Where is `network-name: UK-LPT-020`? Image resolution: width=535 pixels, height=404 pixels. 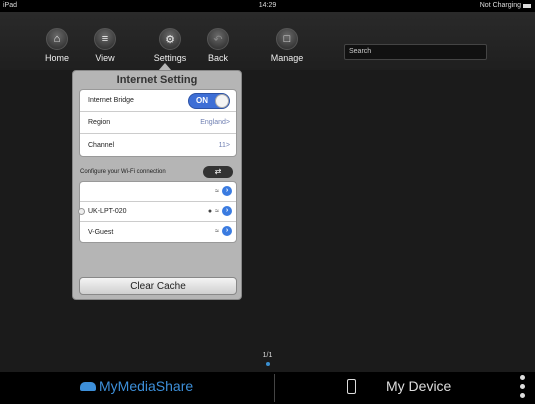
network-name: UK-LPT-020 is located at coordinates (107, 211).